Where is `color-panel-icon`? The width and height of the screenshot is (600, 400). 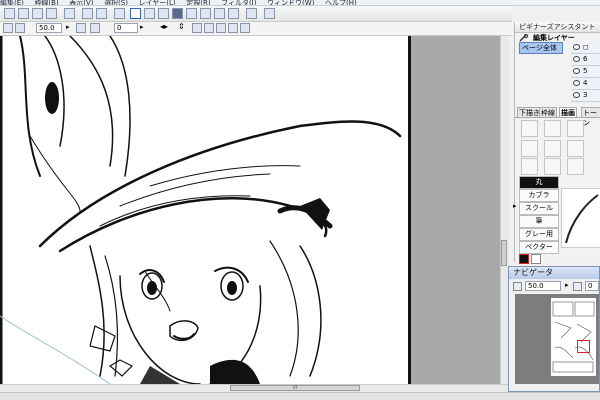 color-panel-icon is located at coordinates (205, 13).